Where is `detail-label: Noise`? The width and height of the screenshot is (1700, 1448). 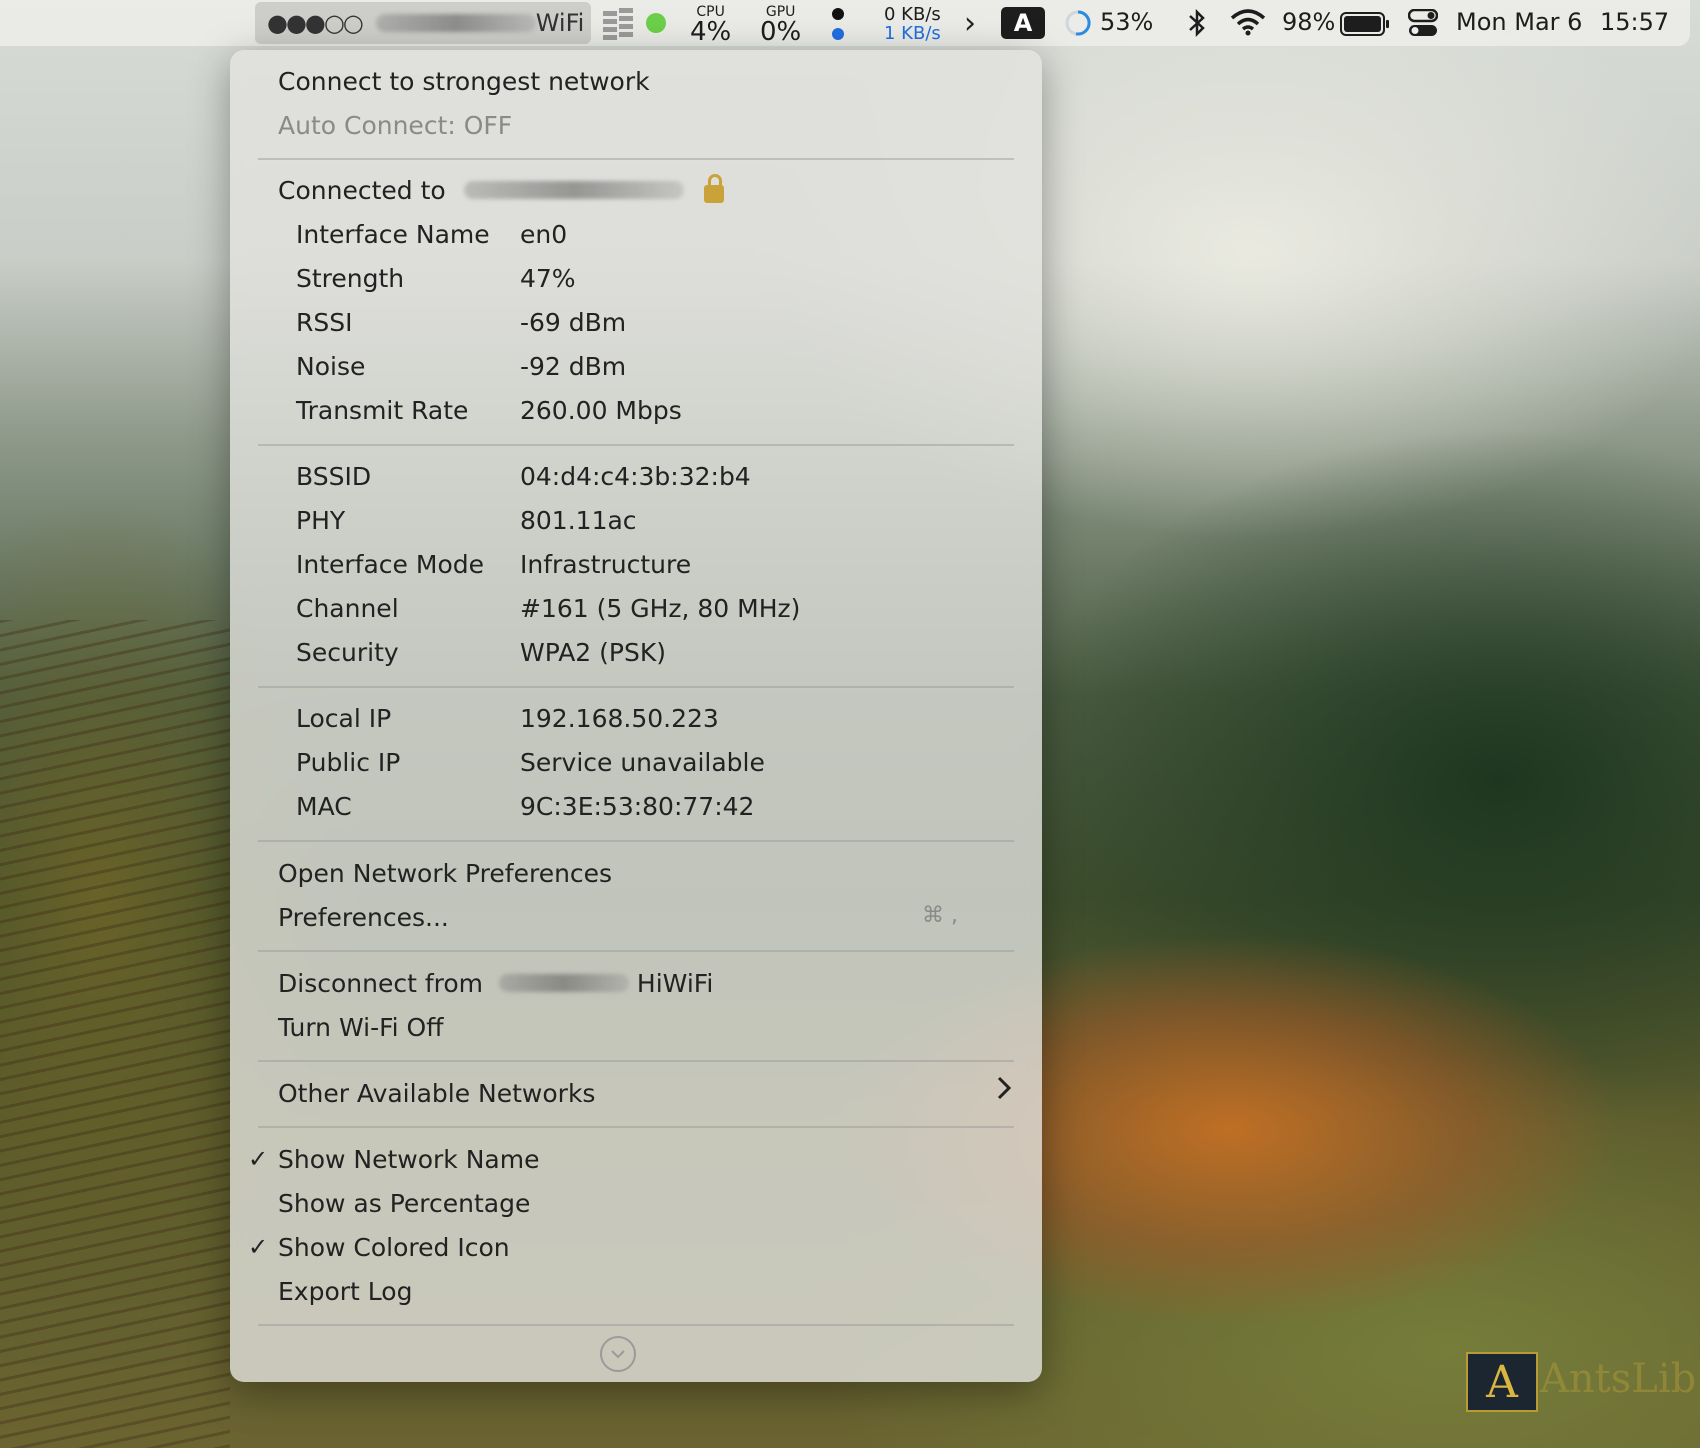 detail-label: Noise is located at coordinates (331, 366).